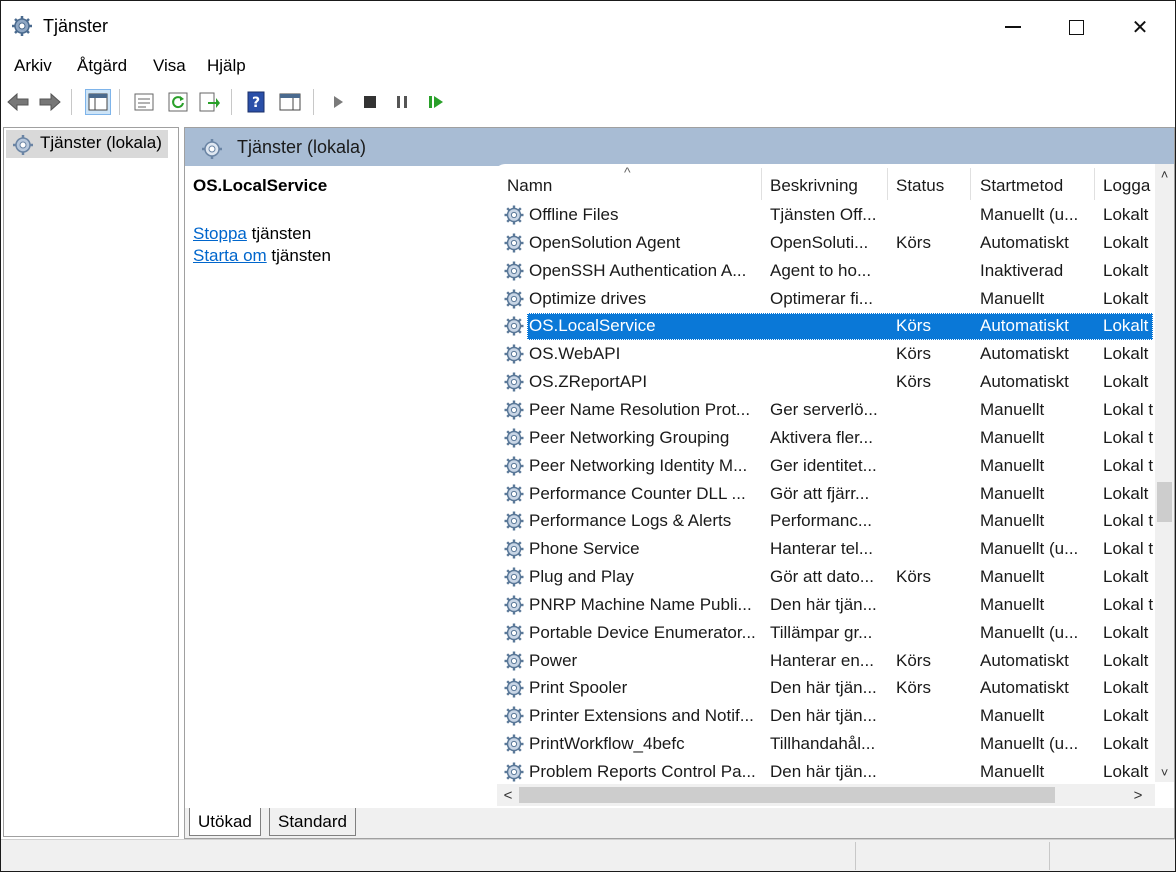 This screenshot has height=872, width=1176. I want to click on sort-ascending-icon: ^, so click(627, 172).